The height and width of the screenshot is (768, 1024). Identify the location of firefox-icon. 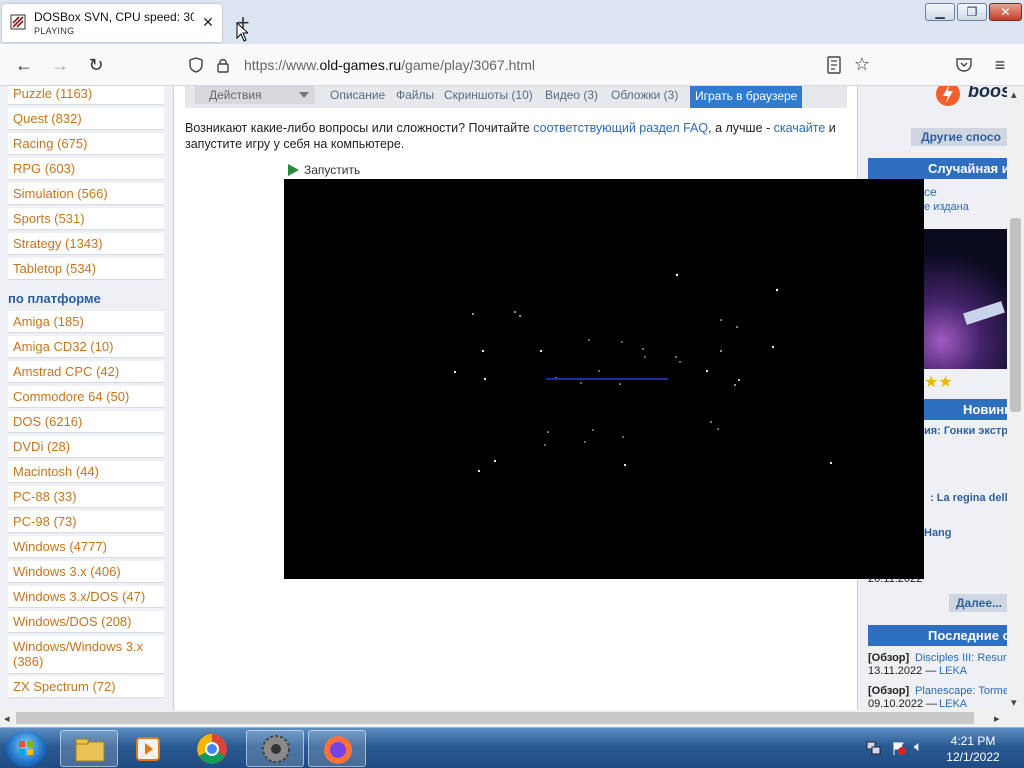
(338, 750).